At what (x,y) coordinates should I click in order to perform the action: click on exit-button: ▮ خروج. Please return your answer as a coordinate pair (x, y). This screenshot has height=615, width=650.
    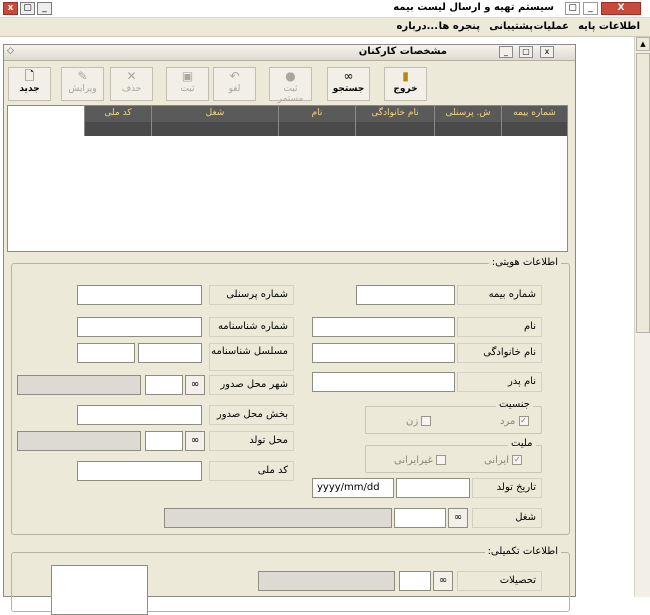
    Looking at the image, I should click on (405, 84).